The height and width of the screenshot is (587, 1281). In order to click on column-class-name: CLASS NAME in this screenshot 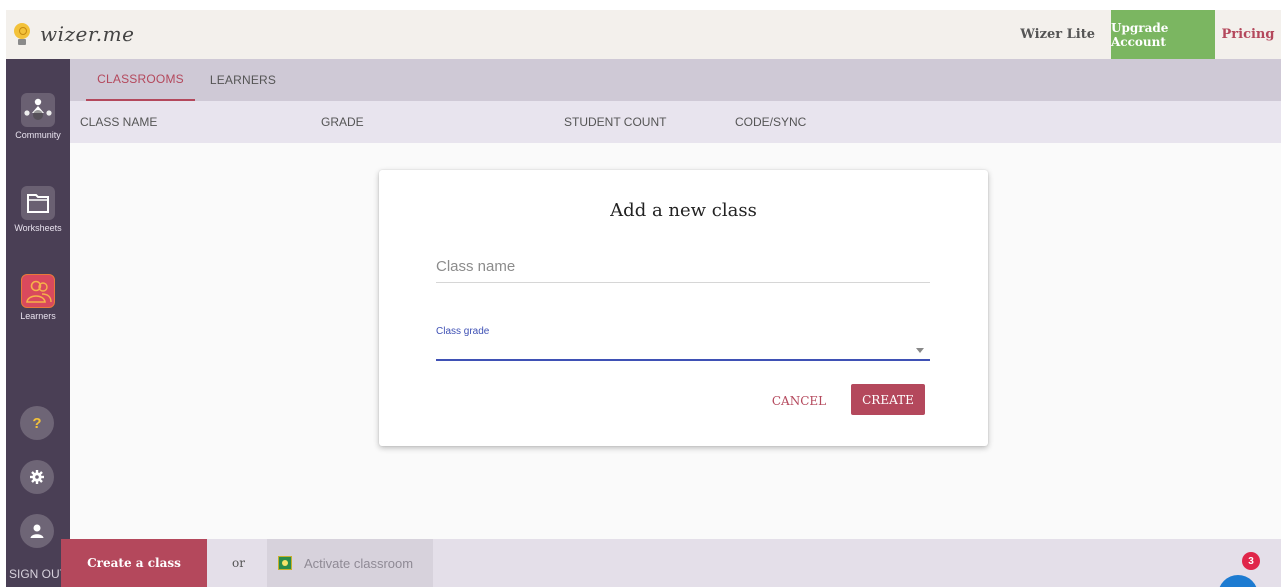, I will do `click(118, 122)`.